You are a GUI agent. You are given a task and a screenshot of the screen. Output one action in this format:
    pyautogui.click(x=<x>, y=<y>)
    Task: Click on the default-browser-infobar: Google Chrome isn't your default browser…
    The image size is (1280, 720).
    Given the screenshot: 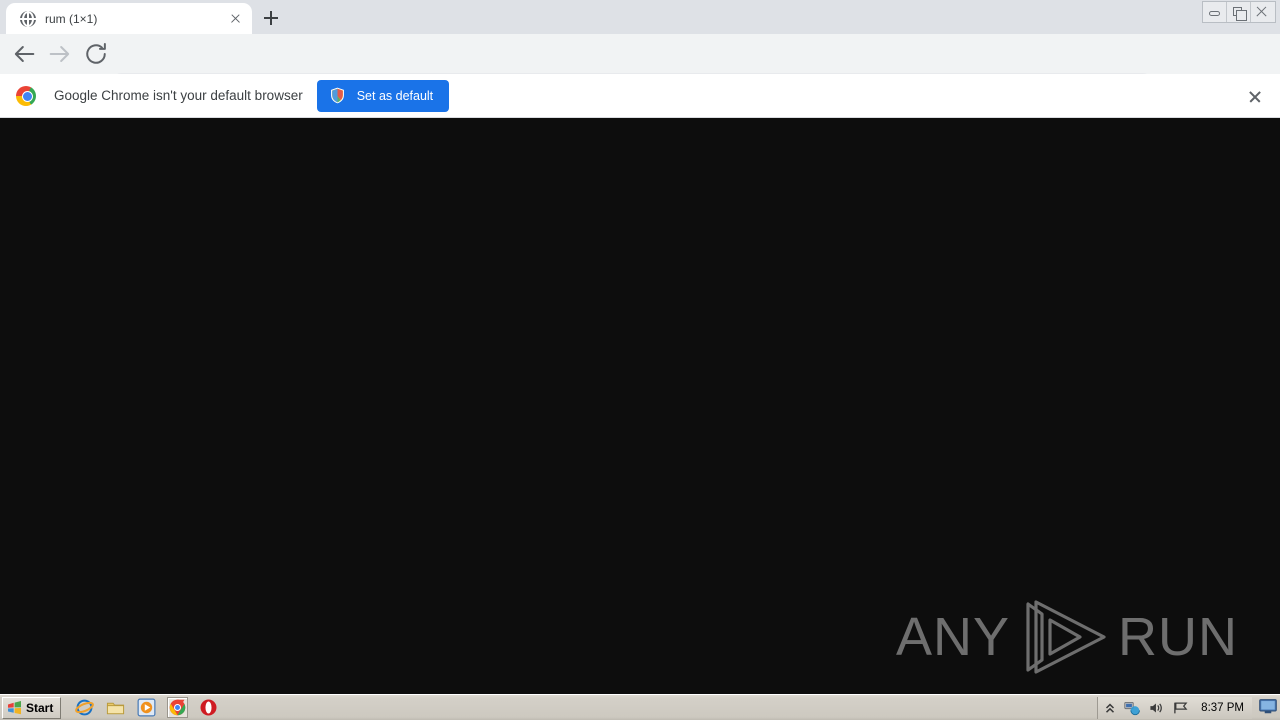 What is the action you would take?
    pyautogui.click(x=640, y=96)
    